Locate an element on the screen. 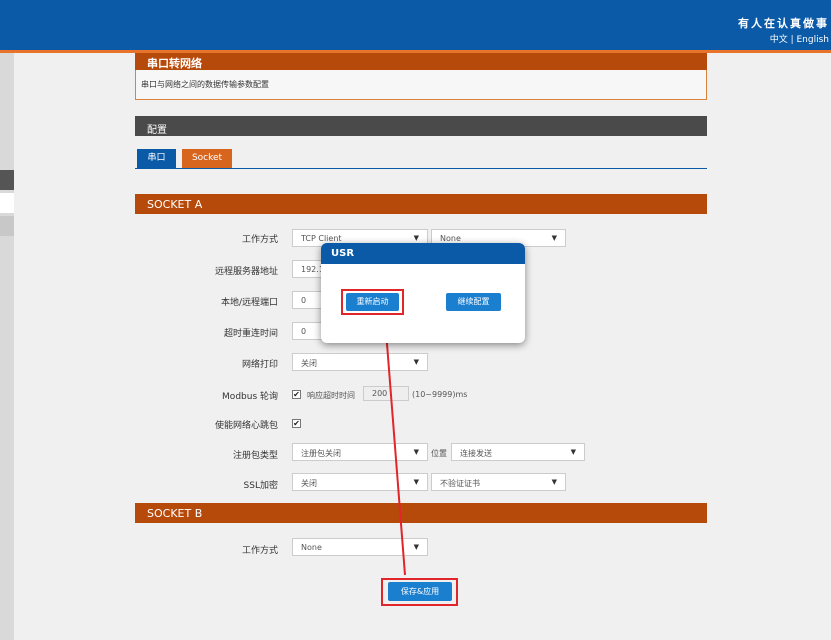  restart-button: 重新启动 is located at coordinates (372, 302).